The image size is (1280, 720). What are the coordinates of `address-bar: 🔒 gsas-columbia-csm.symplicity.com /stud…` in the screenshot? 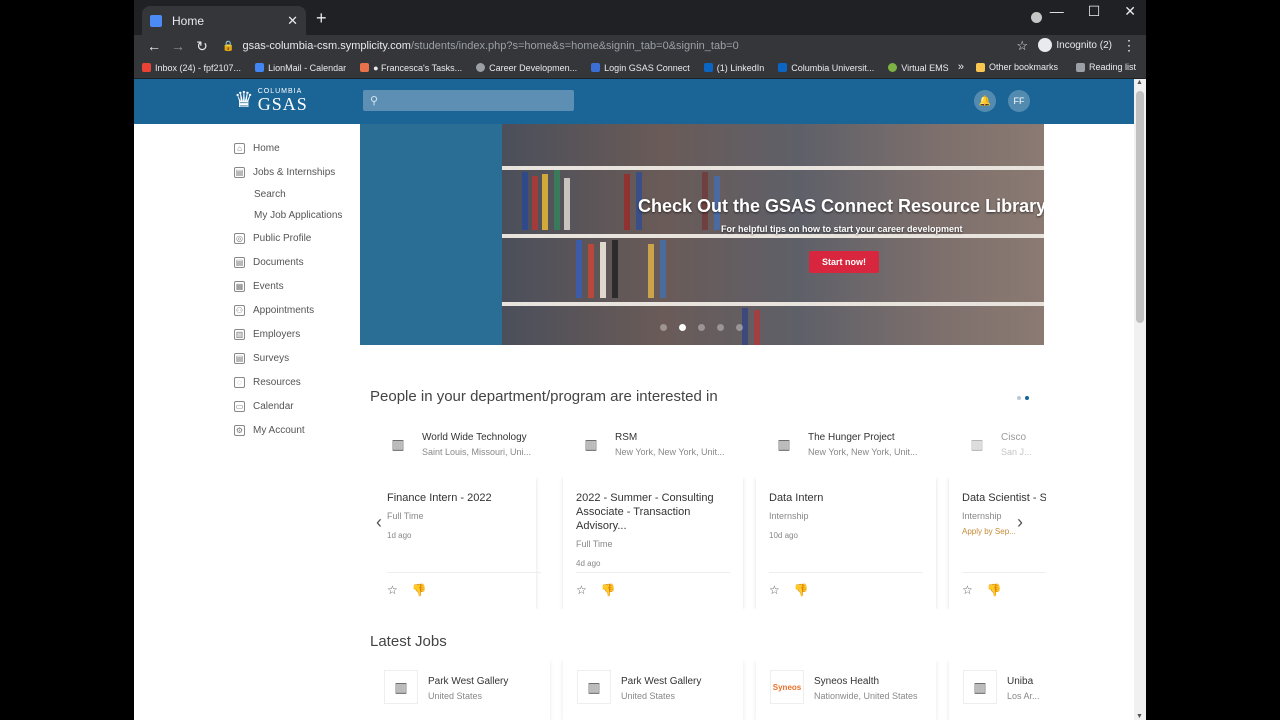 It's located at (632, 46).